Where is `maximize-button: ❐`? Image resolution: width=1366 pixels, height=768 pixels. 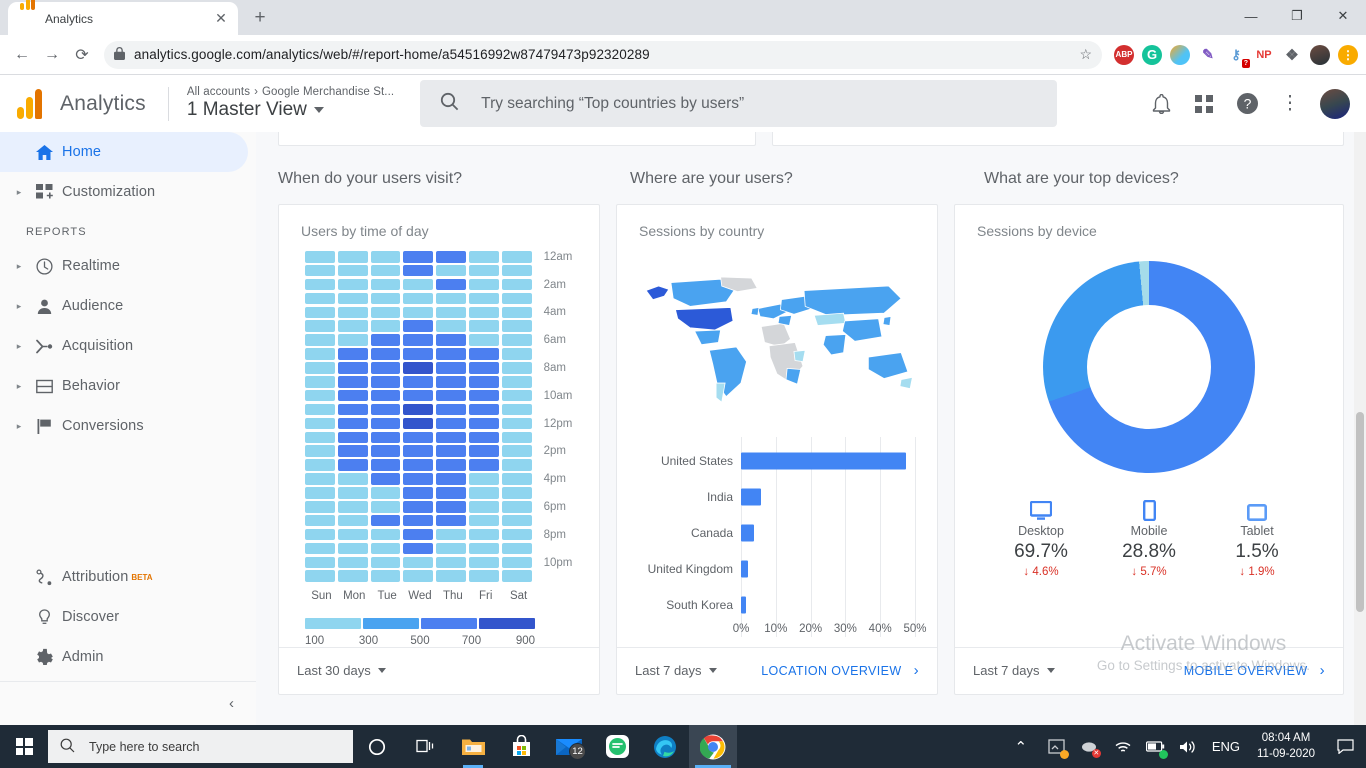
maximize-button: ❐ is located at coordinates (1297, 16).